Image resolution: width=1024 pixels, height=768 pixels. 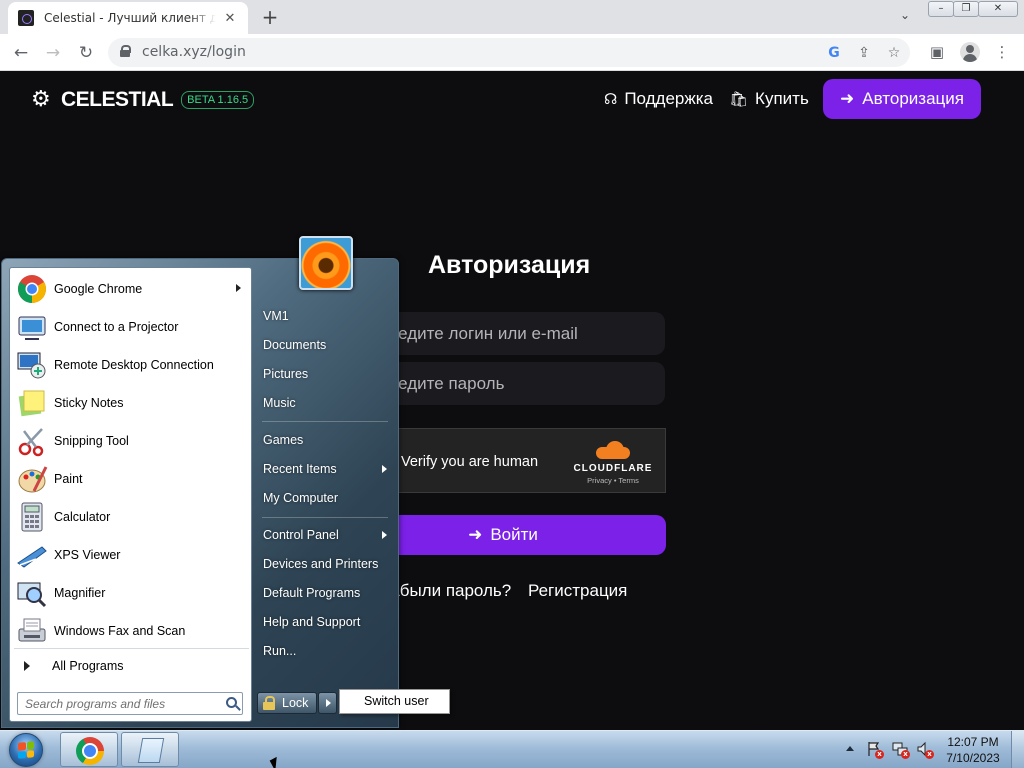 What do you see at coordinates (998, 9) in the screenshot?
I see `close-window-button: ✕` at bounding box center [998, 9].